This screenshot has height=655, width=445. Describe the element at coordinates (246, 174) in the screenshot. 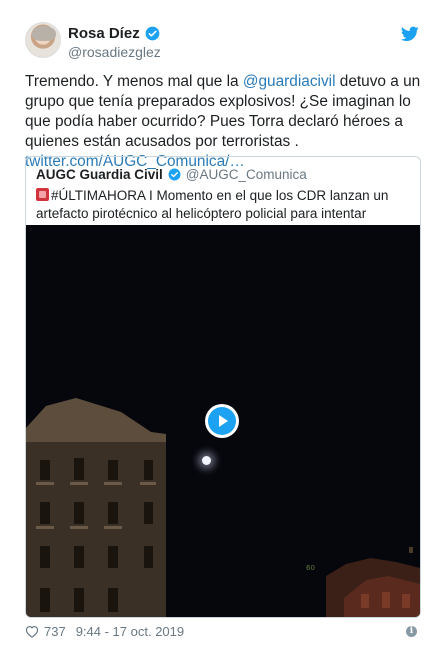

I see `quoted-author-handle: @AUGC_Comunica` at that location.